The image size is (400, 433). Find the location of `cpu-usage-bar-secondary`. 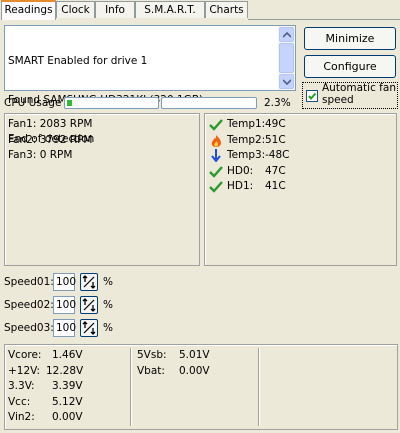

cpu-usage-bar-secondary is located at coordinates (209, 103).